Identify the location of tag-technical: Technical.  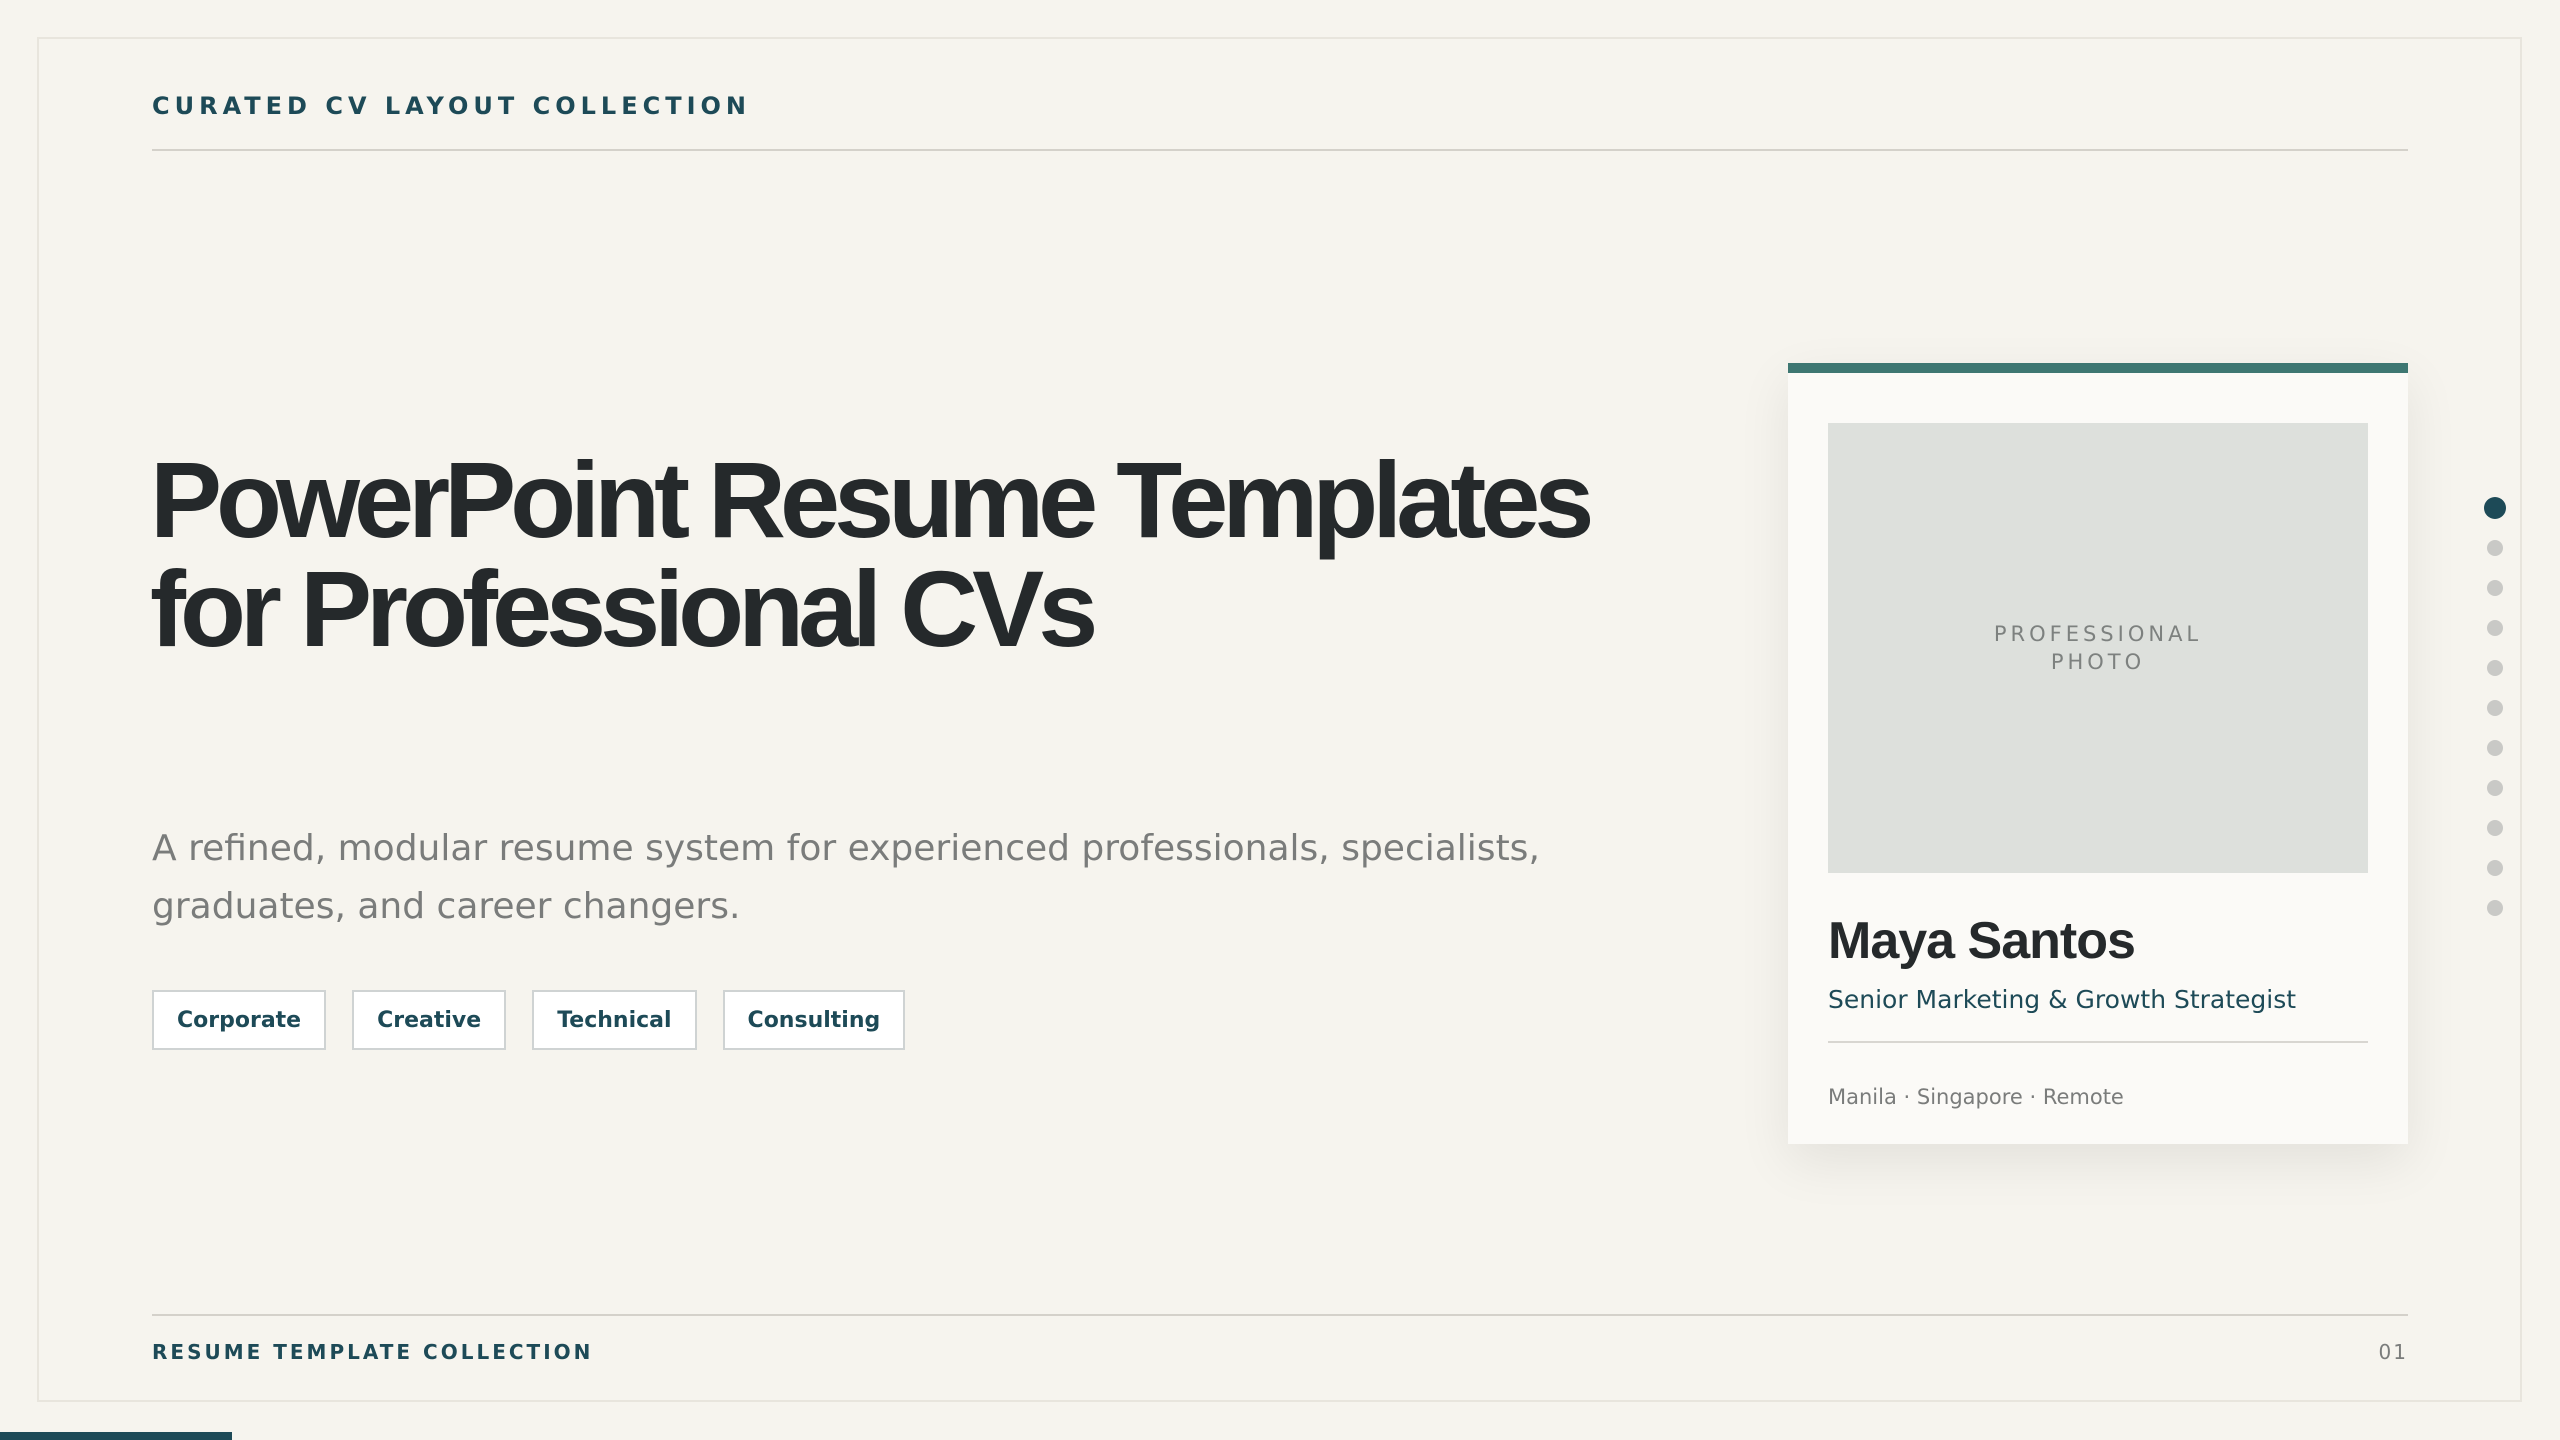
(614, 1020).